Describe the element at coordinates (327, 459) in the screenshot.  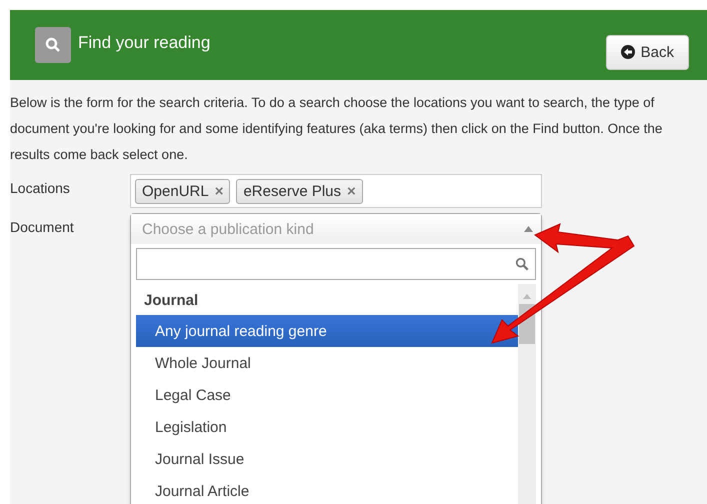
I see `dropdown-option: Journal Issue` at that location.